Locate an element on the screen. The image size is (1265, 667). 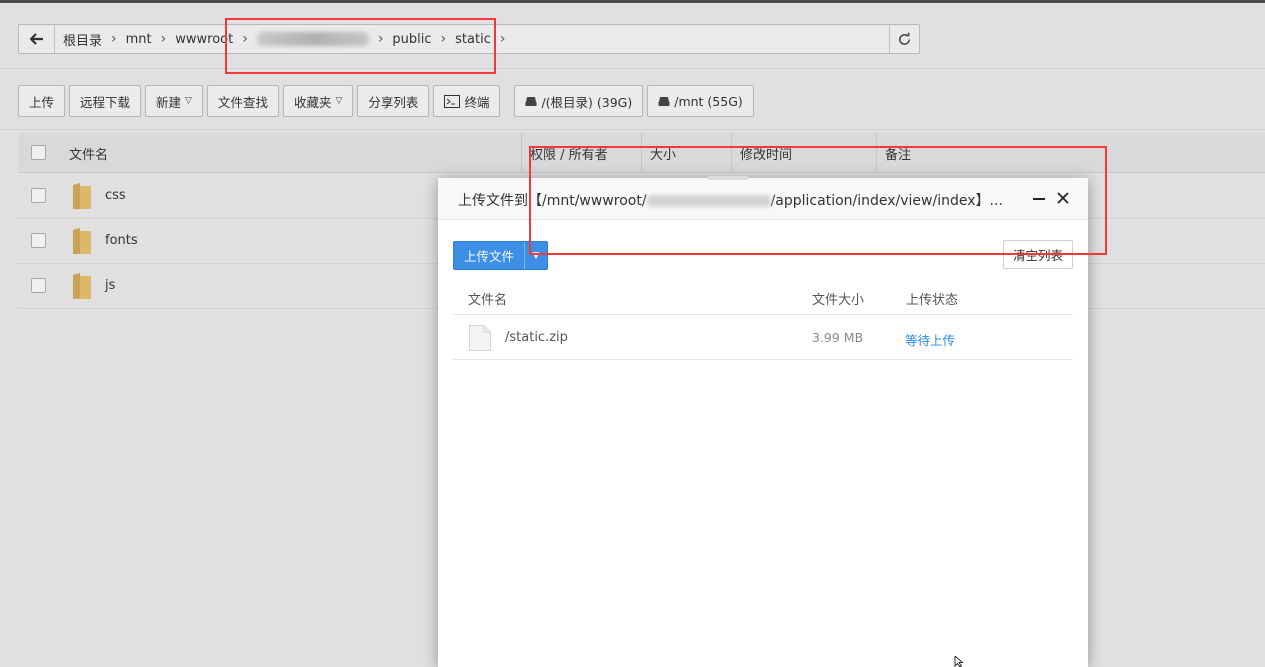
disk-mnt-label: /mnt (55G) is located at coordinates (708, 101).